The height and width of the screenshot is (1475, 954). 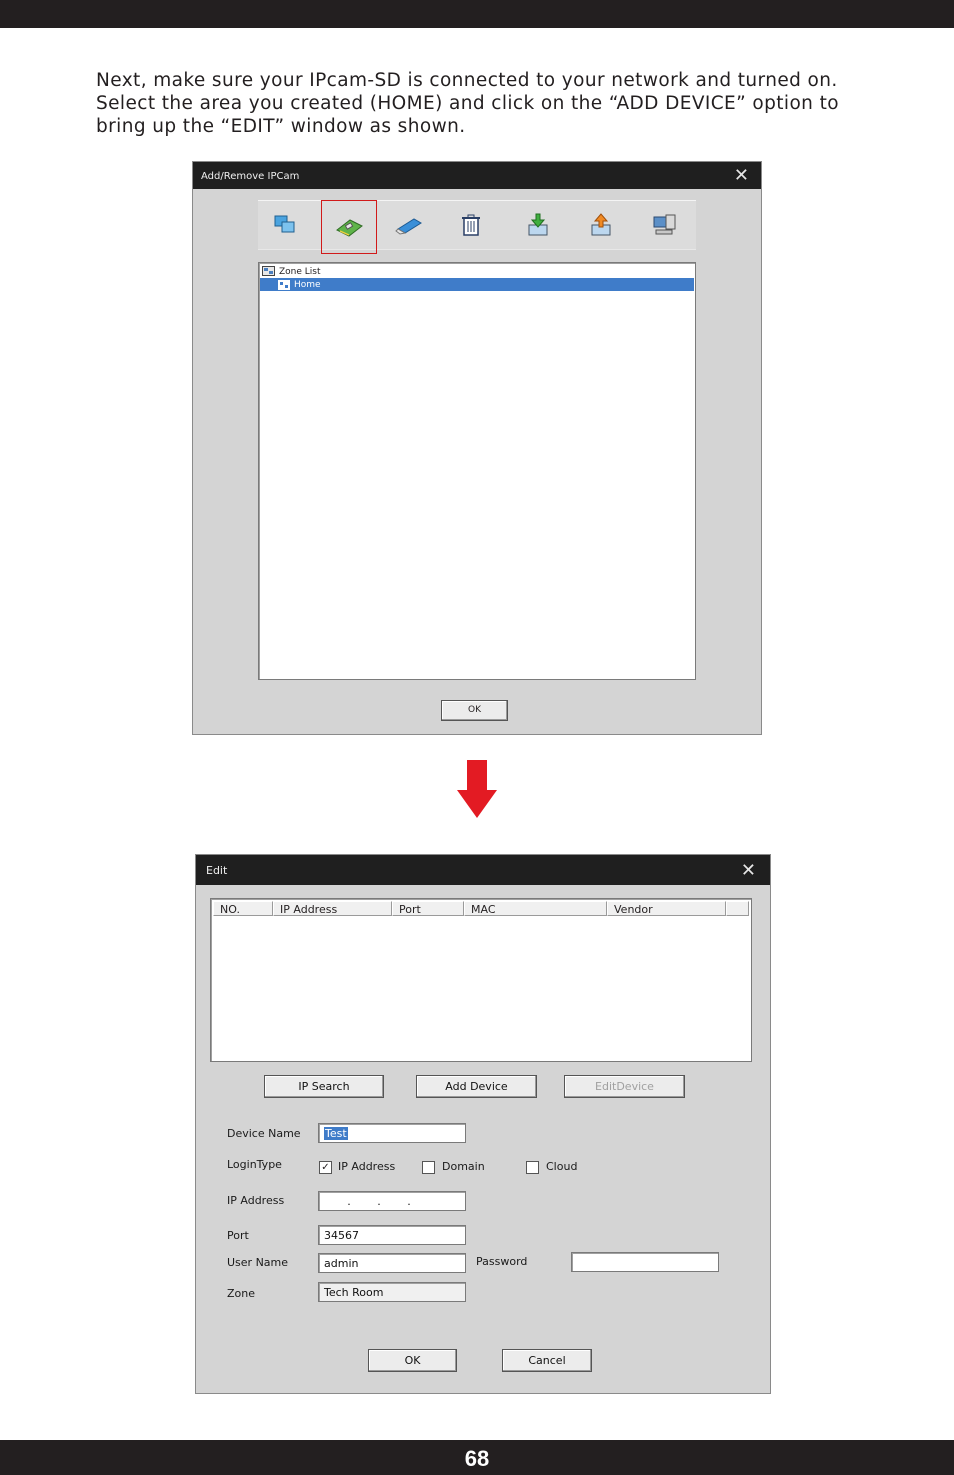 I want to click on tree-root-zone-list: Zone List, so click(x=291, y=271).